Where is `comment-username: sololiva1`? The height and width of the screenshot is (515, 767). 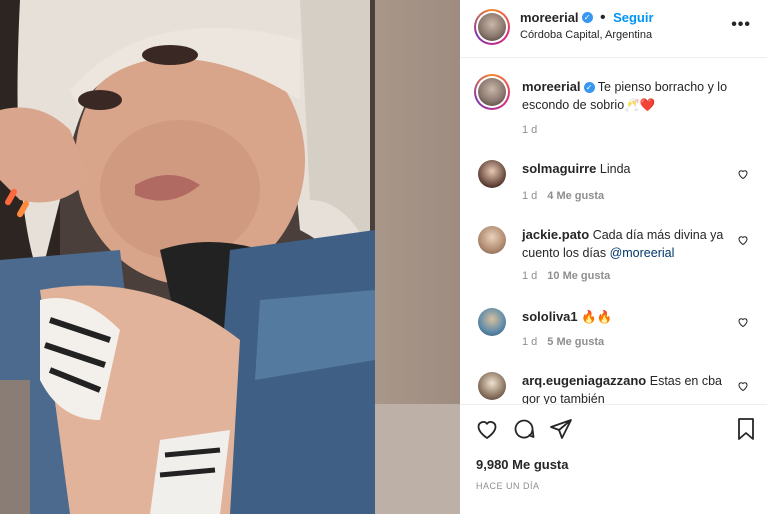
comment-username: sololiva1 is located at coordinates (550, 316).